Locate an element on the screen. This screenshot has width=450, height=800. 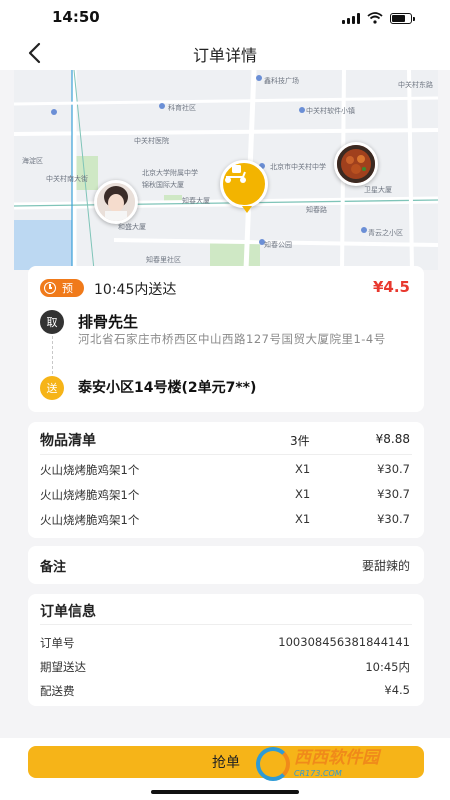
info-row-expected-delivery: 期望送达 10:45内 is located at coordinates (225, 668).